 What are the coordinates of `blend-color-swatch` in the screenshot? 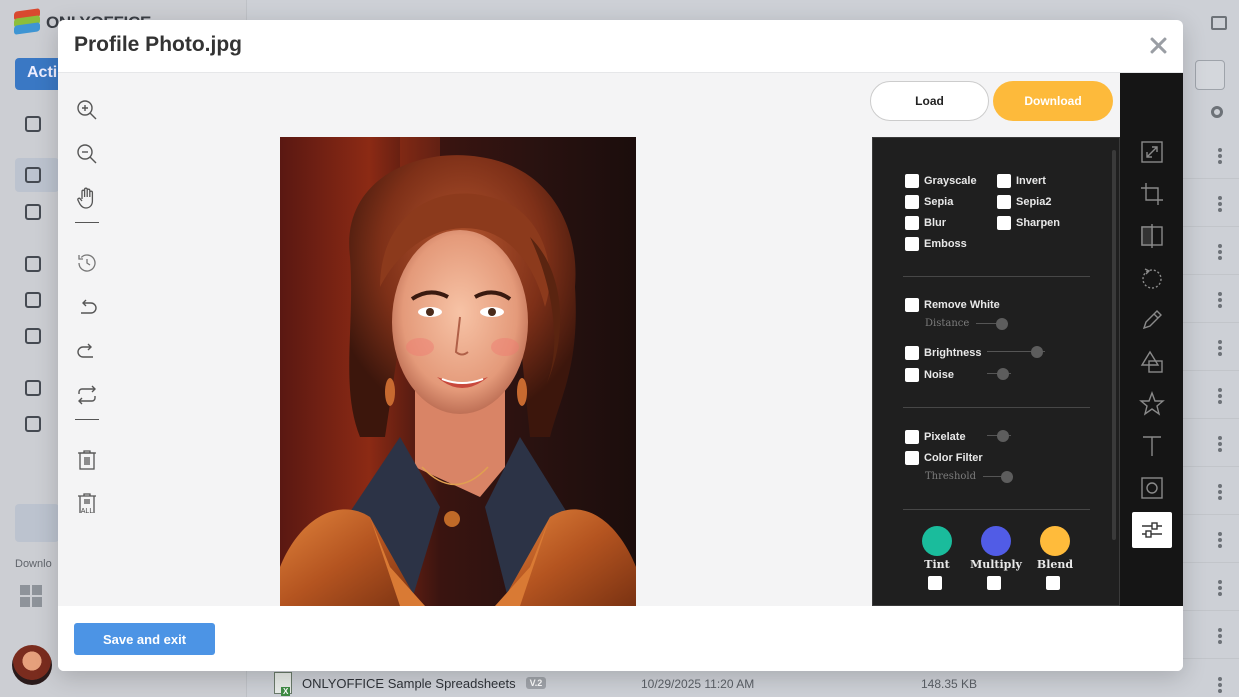 It's located at (1055, 541).